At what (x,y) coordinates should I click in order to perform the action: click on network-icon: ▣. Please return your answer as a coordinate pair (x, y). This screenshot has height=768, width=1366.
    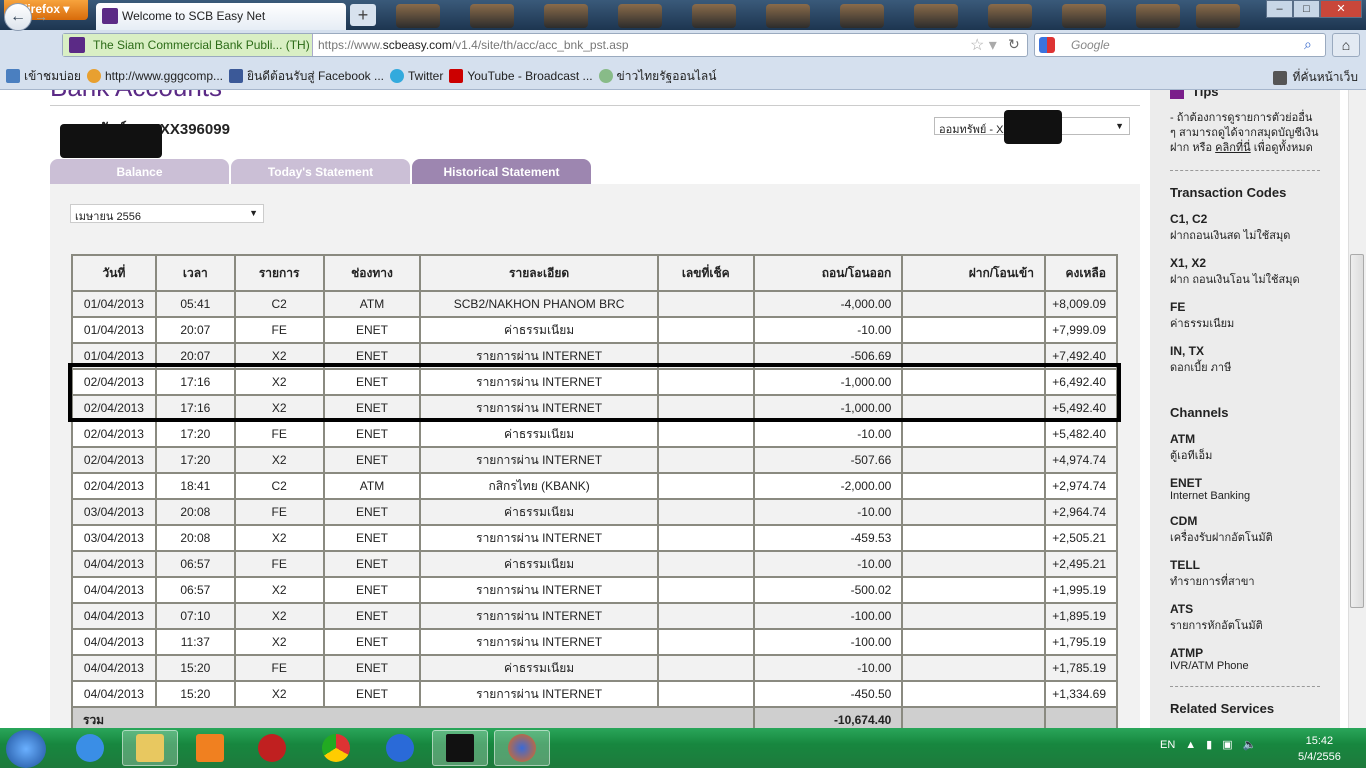
    Looking at the image, I should click on (1227, 744).